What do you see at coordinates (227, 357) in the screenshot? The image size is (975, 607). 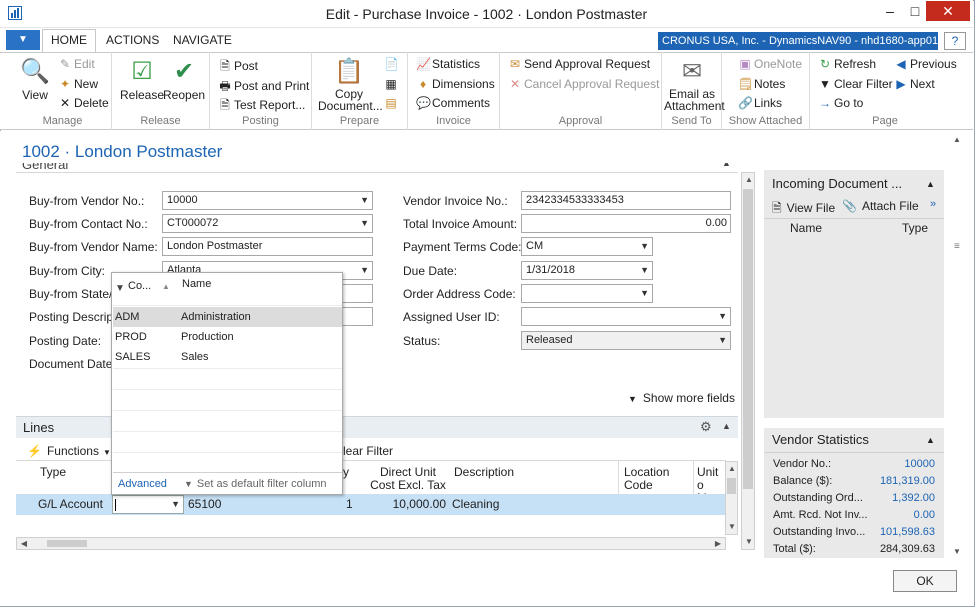 I see `lookup-row-sales: SALES Sales` at bounding box center [227, 357].